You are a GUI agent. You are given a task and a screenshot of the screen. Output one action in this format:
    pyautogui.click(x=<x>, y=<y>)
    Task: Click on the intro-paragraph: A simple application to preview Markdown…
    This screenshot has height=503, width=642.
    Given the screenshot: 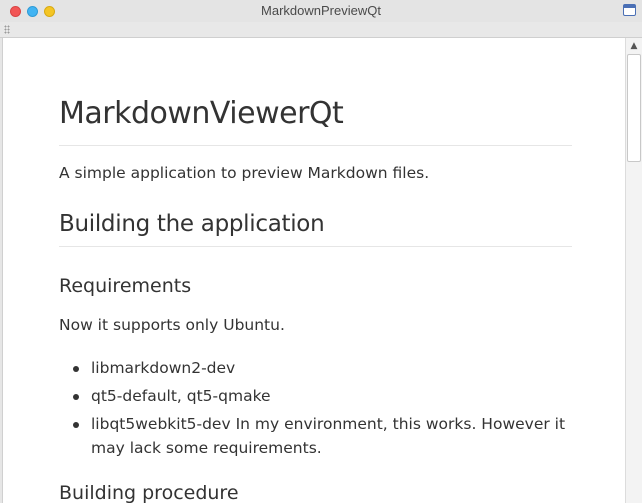 What is the action you would take?
    pyautogui.click(x=244, y=173)
    